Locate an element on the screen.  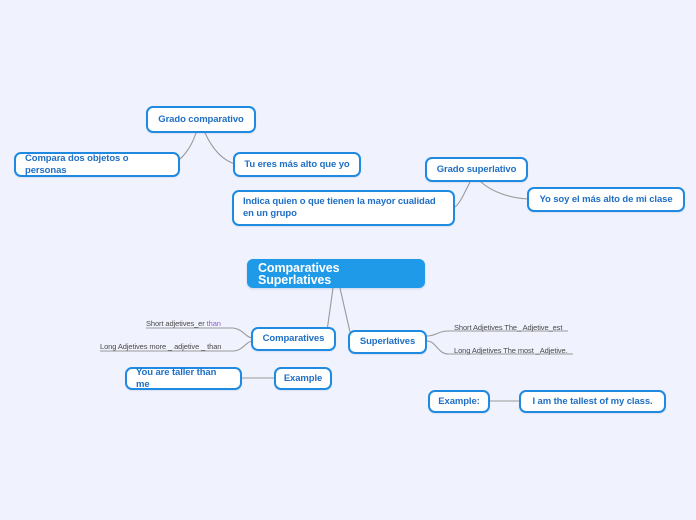
node-yo-soy-el-mas-alto-label: Yo soy el más alto de mi clase is located at coordinates (606, 199).